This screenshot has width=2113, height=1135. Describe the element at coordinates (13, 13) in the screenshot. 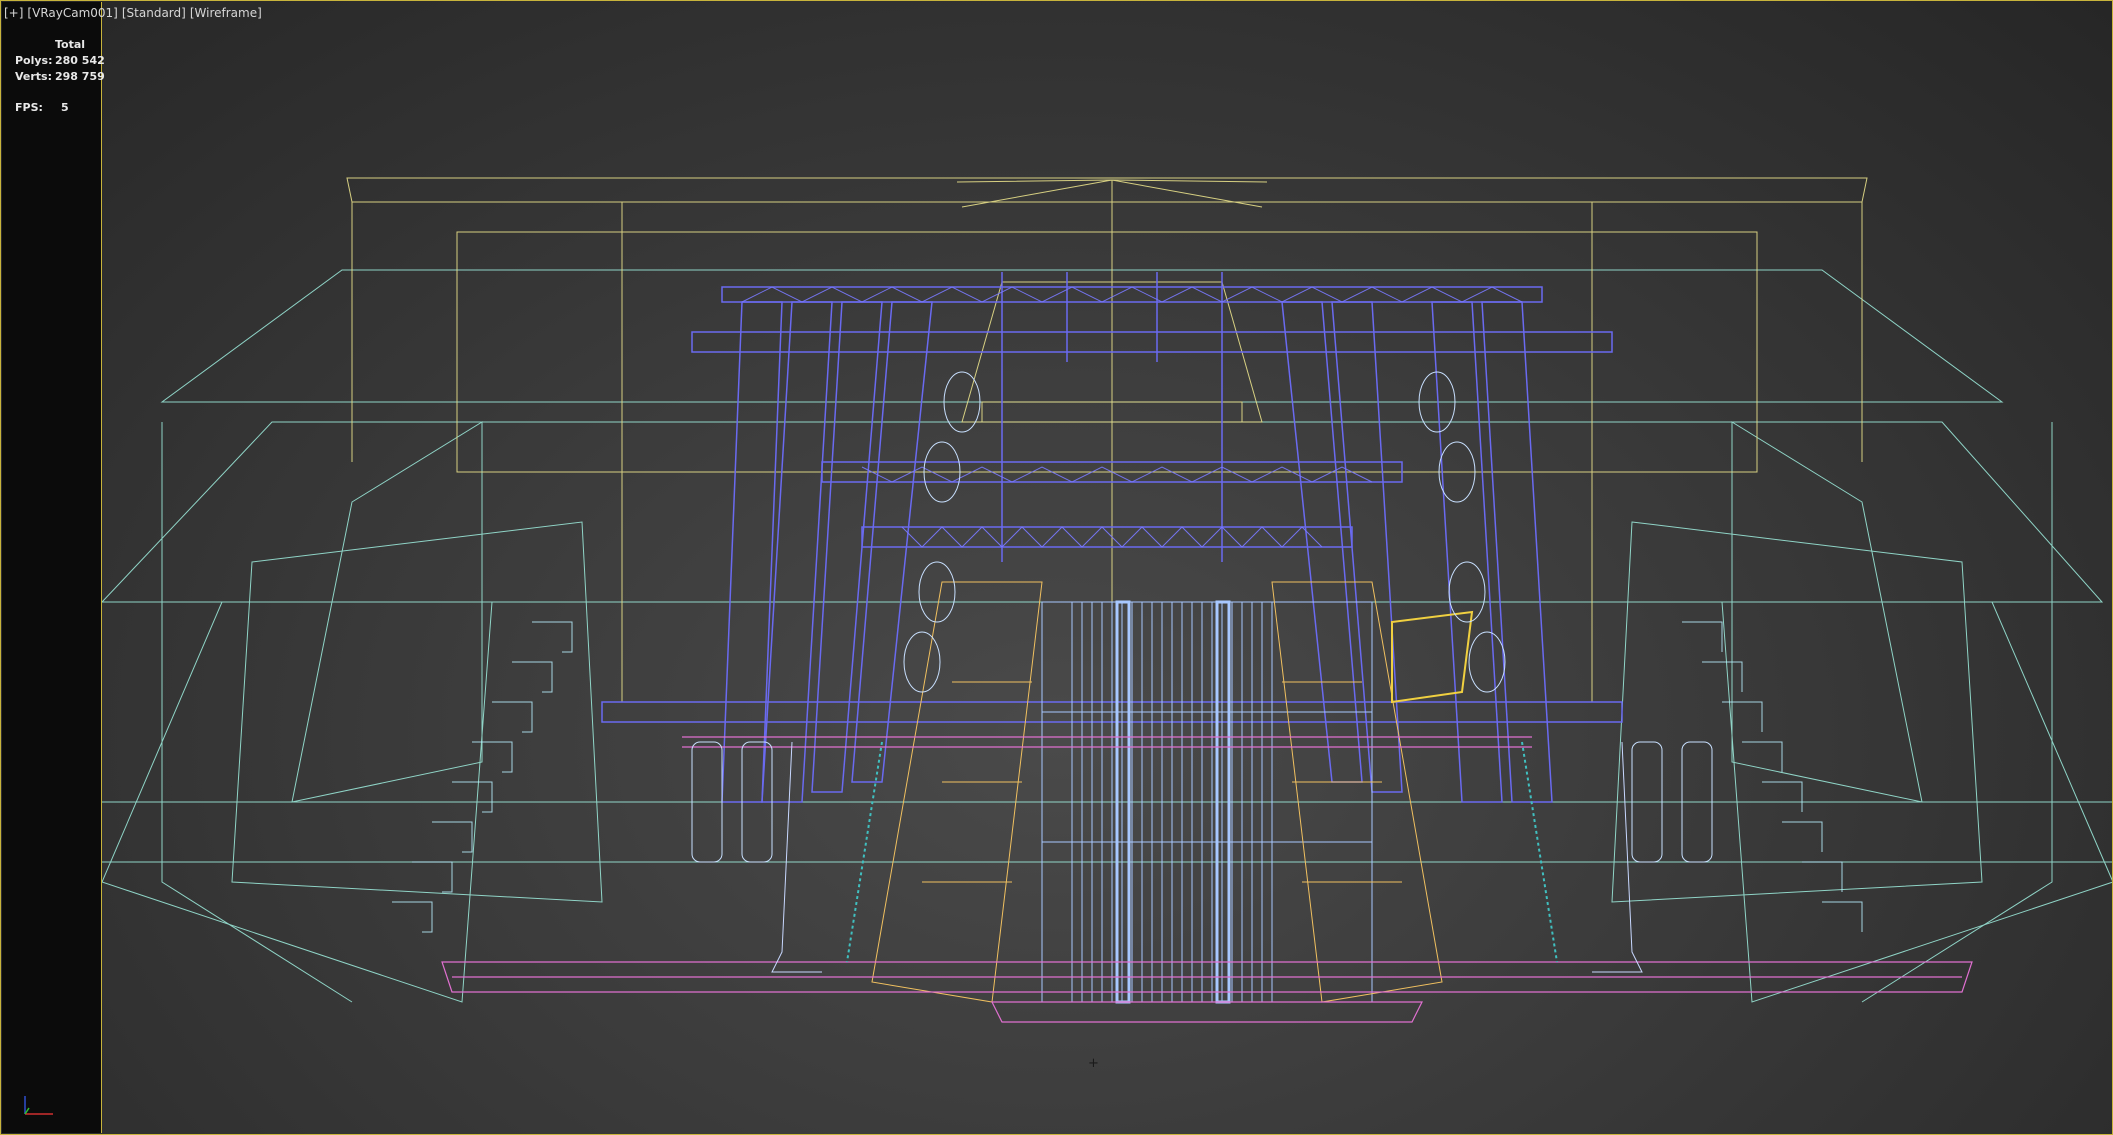

I see `viewport-general-menu: [+]` at that location.